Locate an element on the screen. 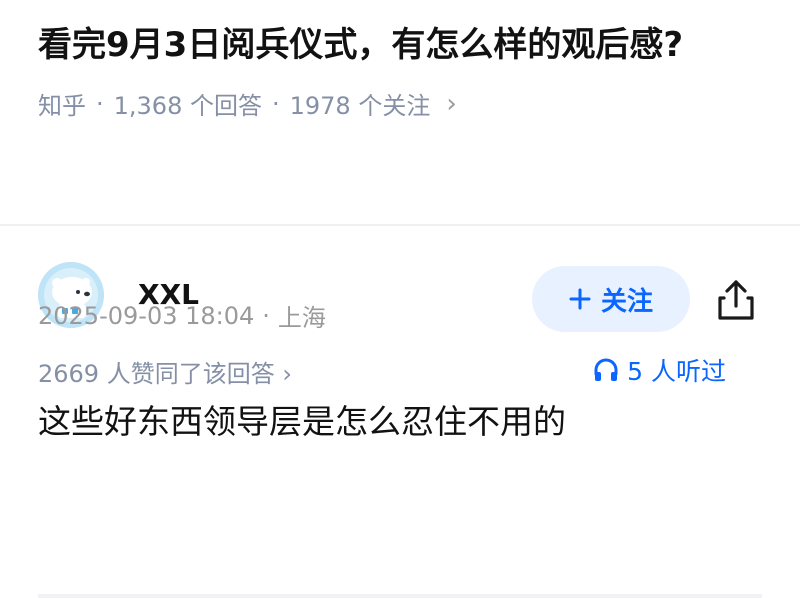  follow-button: 关注 is located at coordinates (611, 299).